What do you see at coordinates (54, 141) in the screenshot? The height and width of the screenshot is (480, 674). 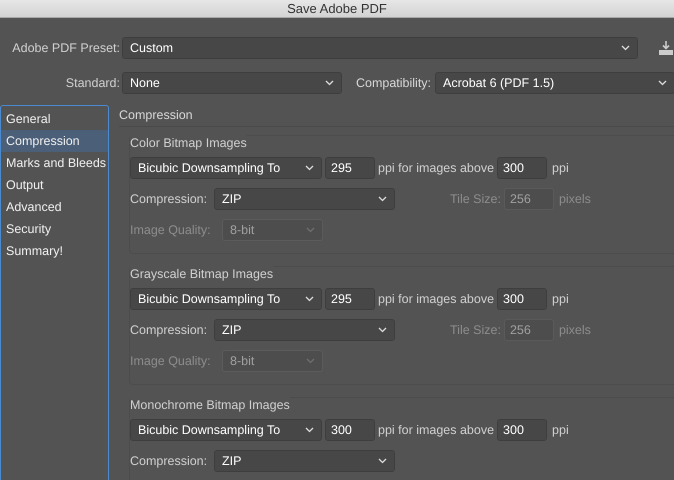 I see `sidebar-item: Compression` at bounding box center [54, 141].